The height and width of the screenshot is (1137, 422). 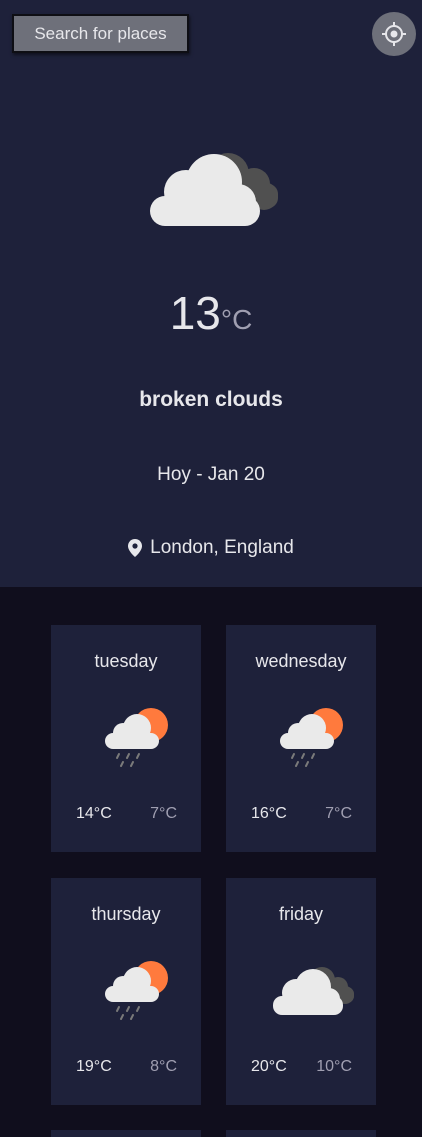 What do you see at coordinates (269, 813) in the screenshot?
I see `forecast-max-temp: 16°C` at bounding box center [269, 813].